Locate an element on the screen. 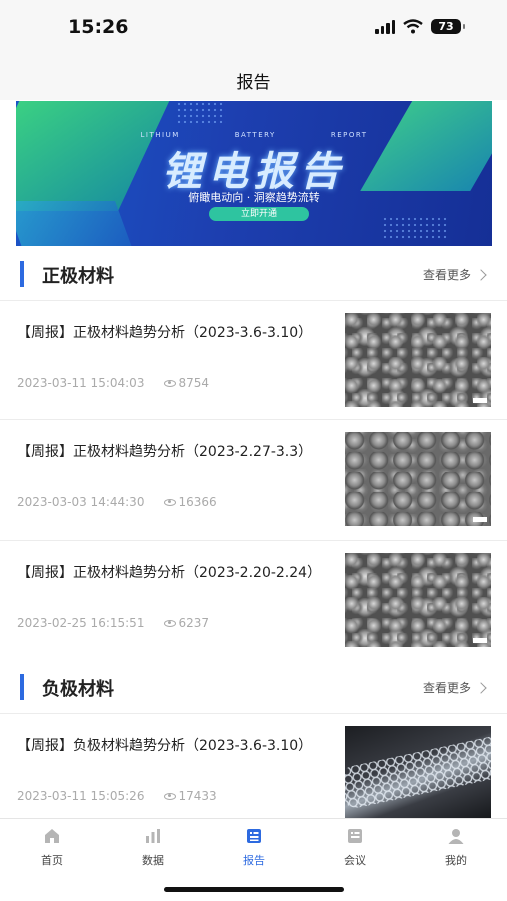  status-icons: 73 is located at coordinates (420, 26).